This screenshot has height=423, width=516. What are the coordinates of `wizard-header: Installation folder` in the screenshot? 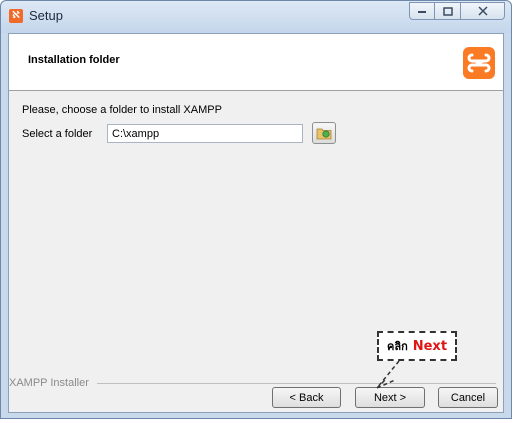 It's located at (256, 62).